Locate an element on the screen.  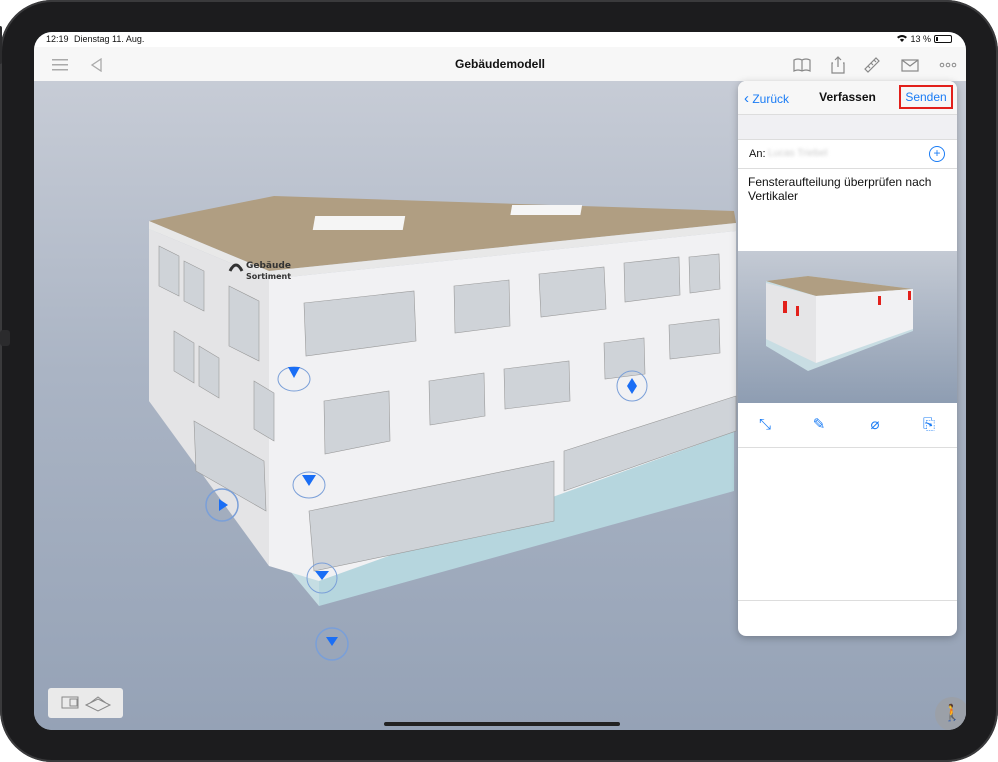
walk-icon: 🚶 is located at coordinates (950, 713).